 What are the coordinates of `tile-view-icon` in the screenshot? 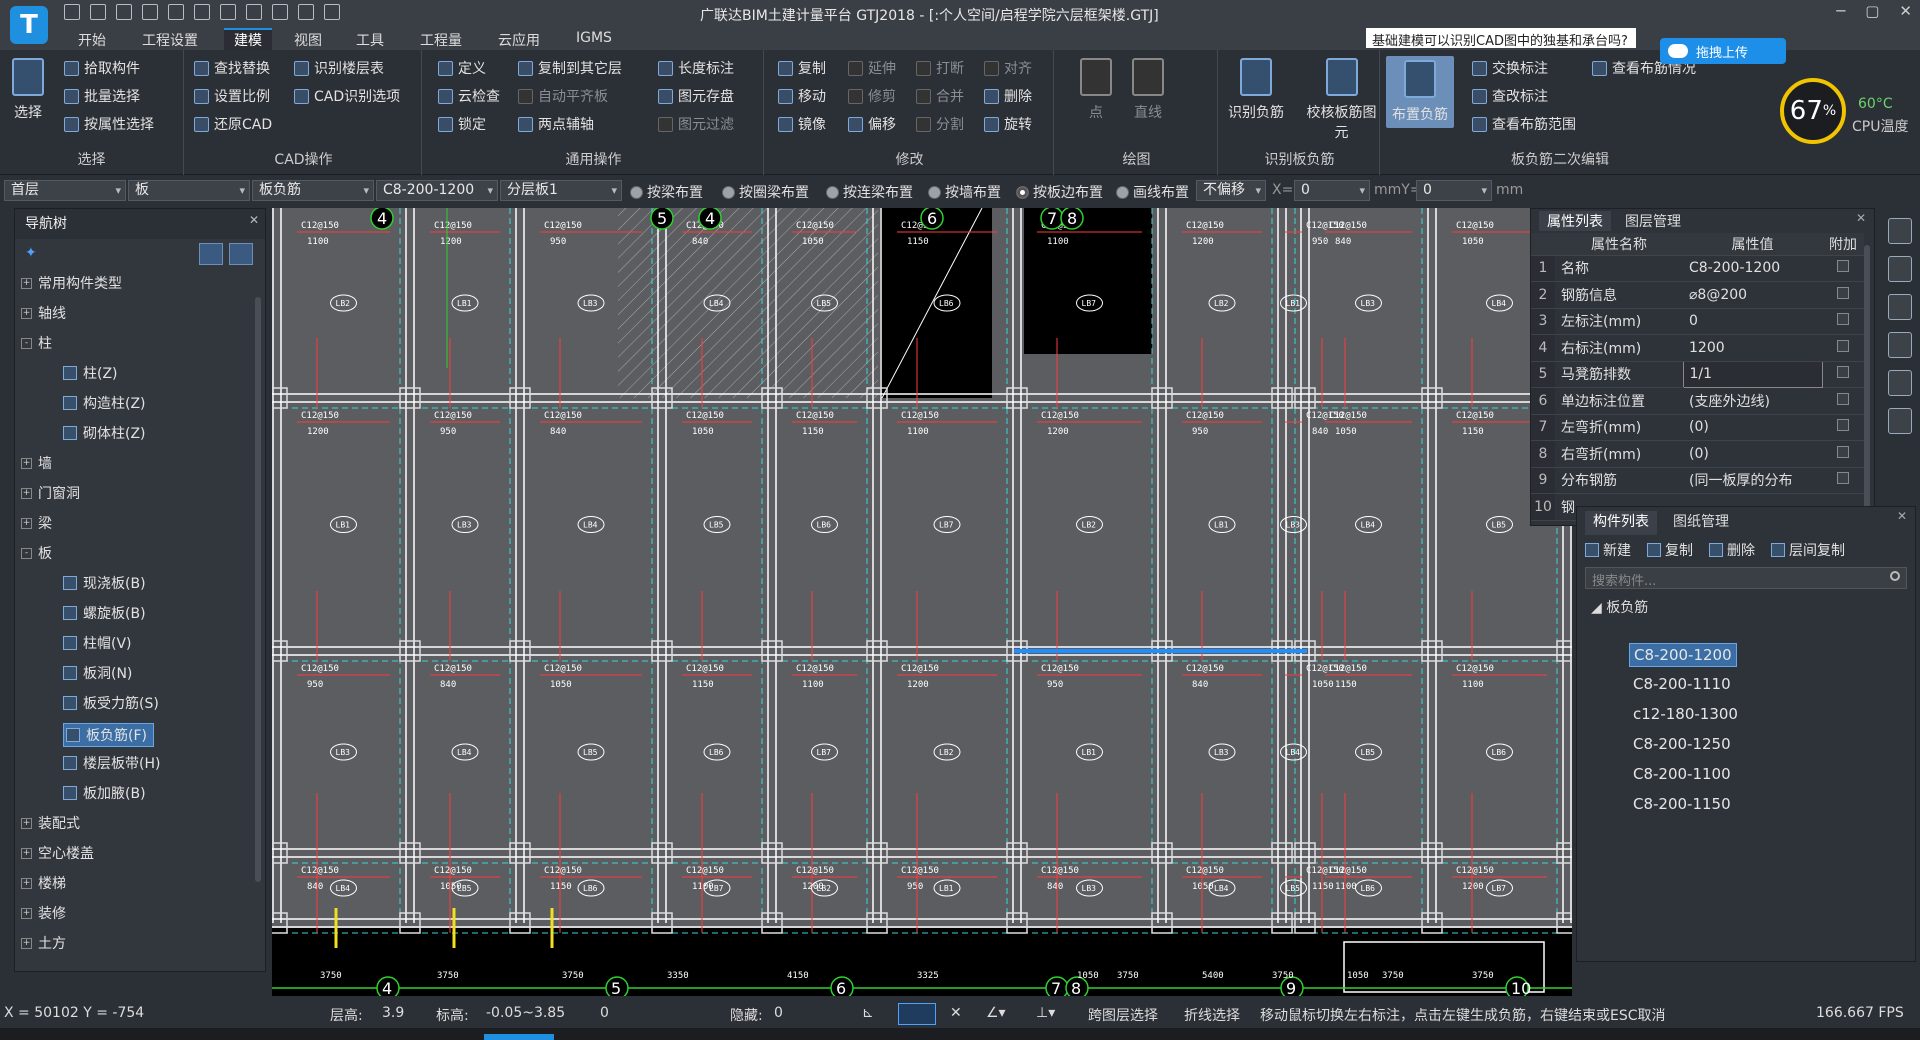 It's located at (241, 254).